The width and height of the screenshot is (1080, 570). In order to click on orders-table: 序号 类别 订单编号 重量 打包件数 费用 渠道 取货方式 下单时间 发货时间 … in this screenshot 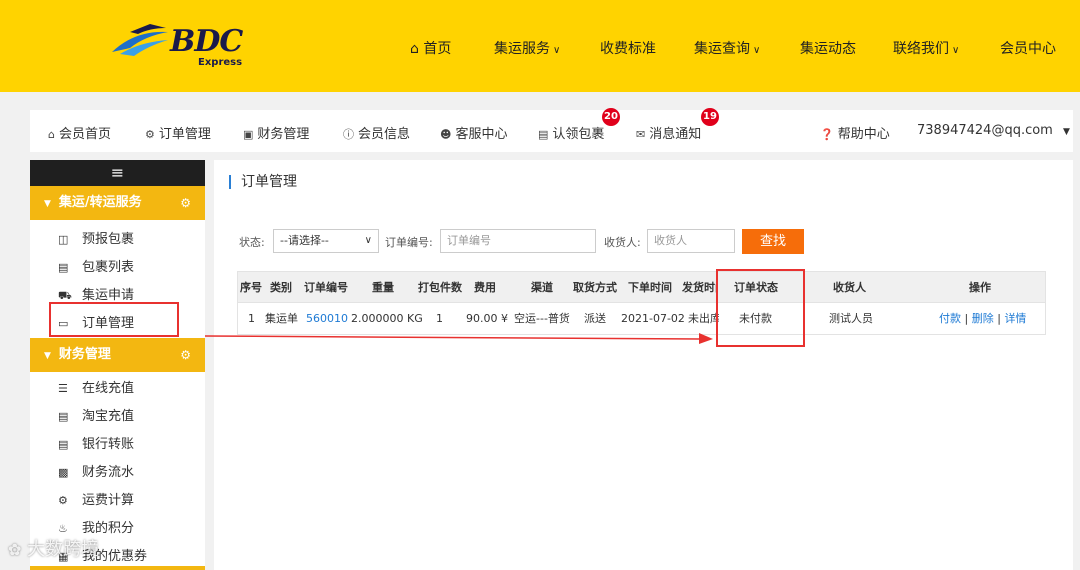, I will do `click(641, 303)`.